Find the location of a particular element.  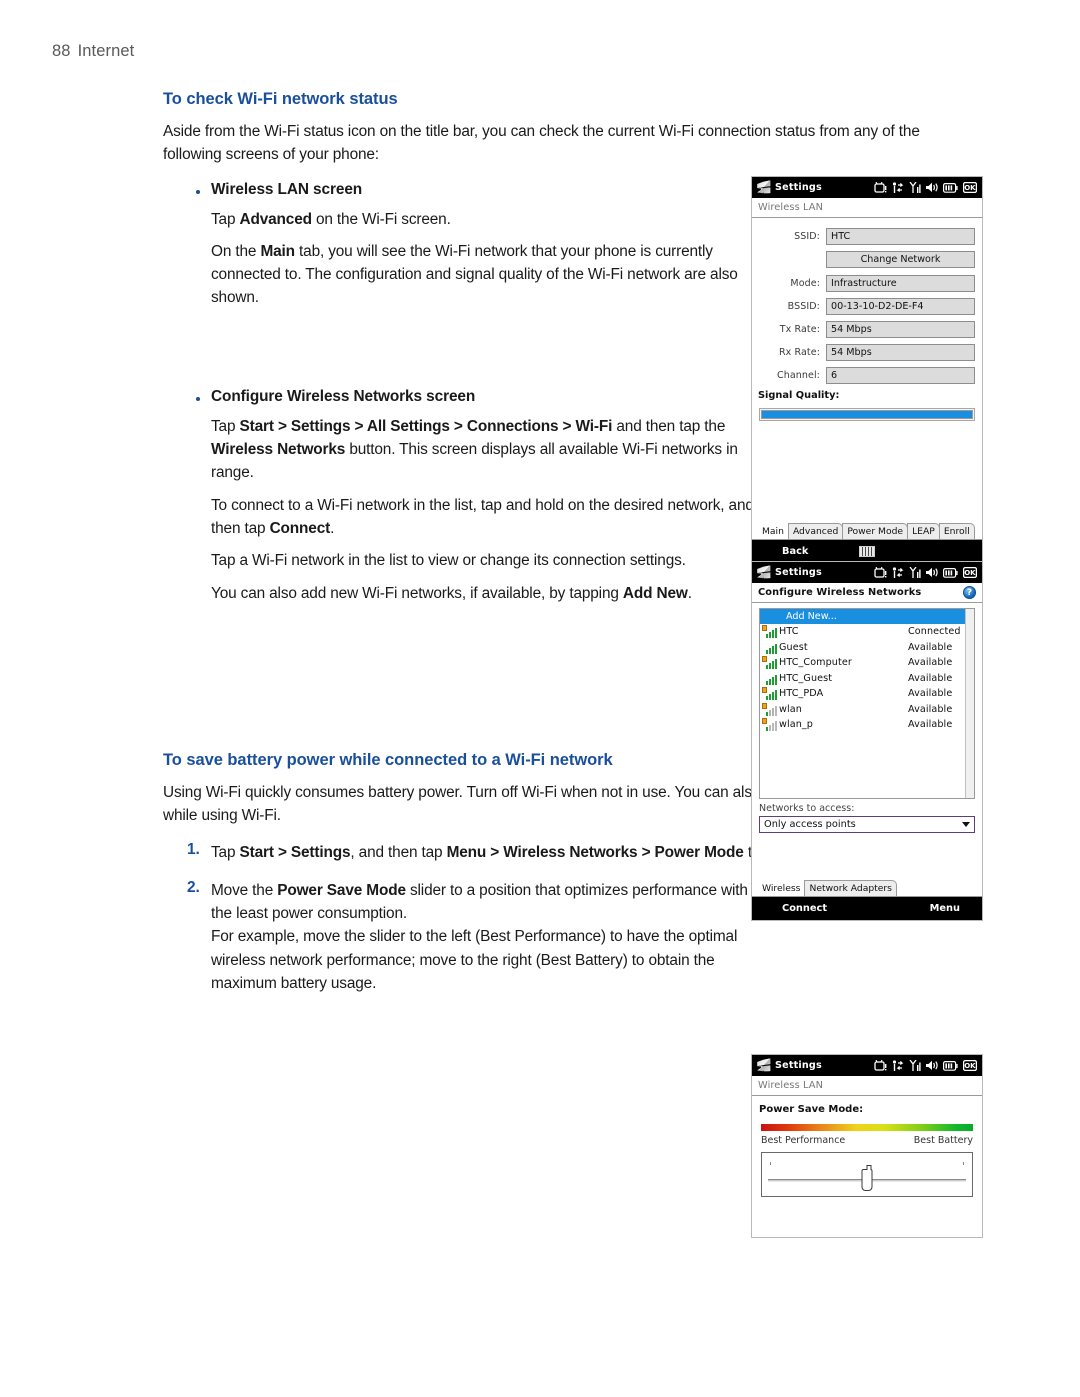

field-rx-rate: Rx Rate: 54 Mbps is located at coordinates (867, 352).